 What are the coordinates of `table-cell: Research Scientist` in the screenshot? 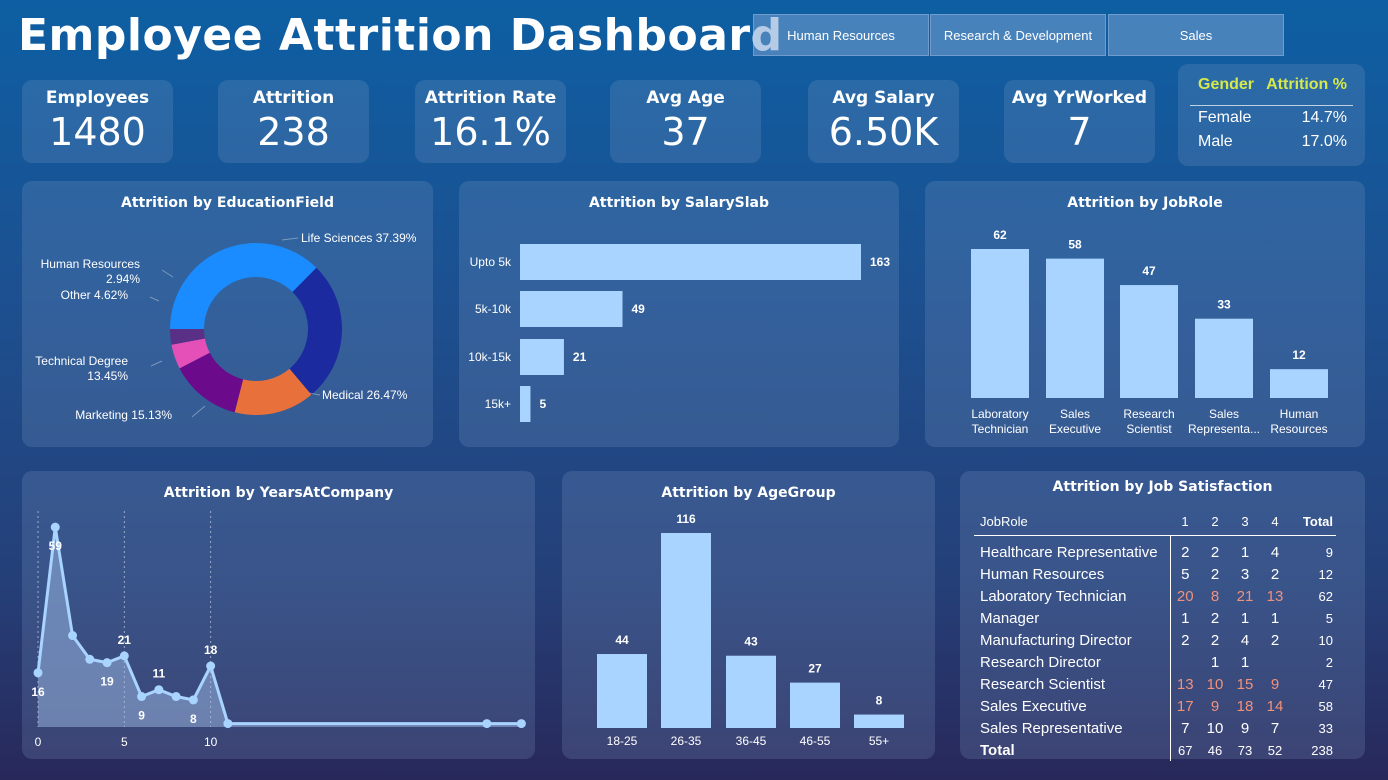 It's located at (1072, 684).